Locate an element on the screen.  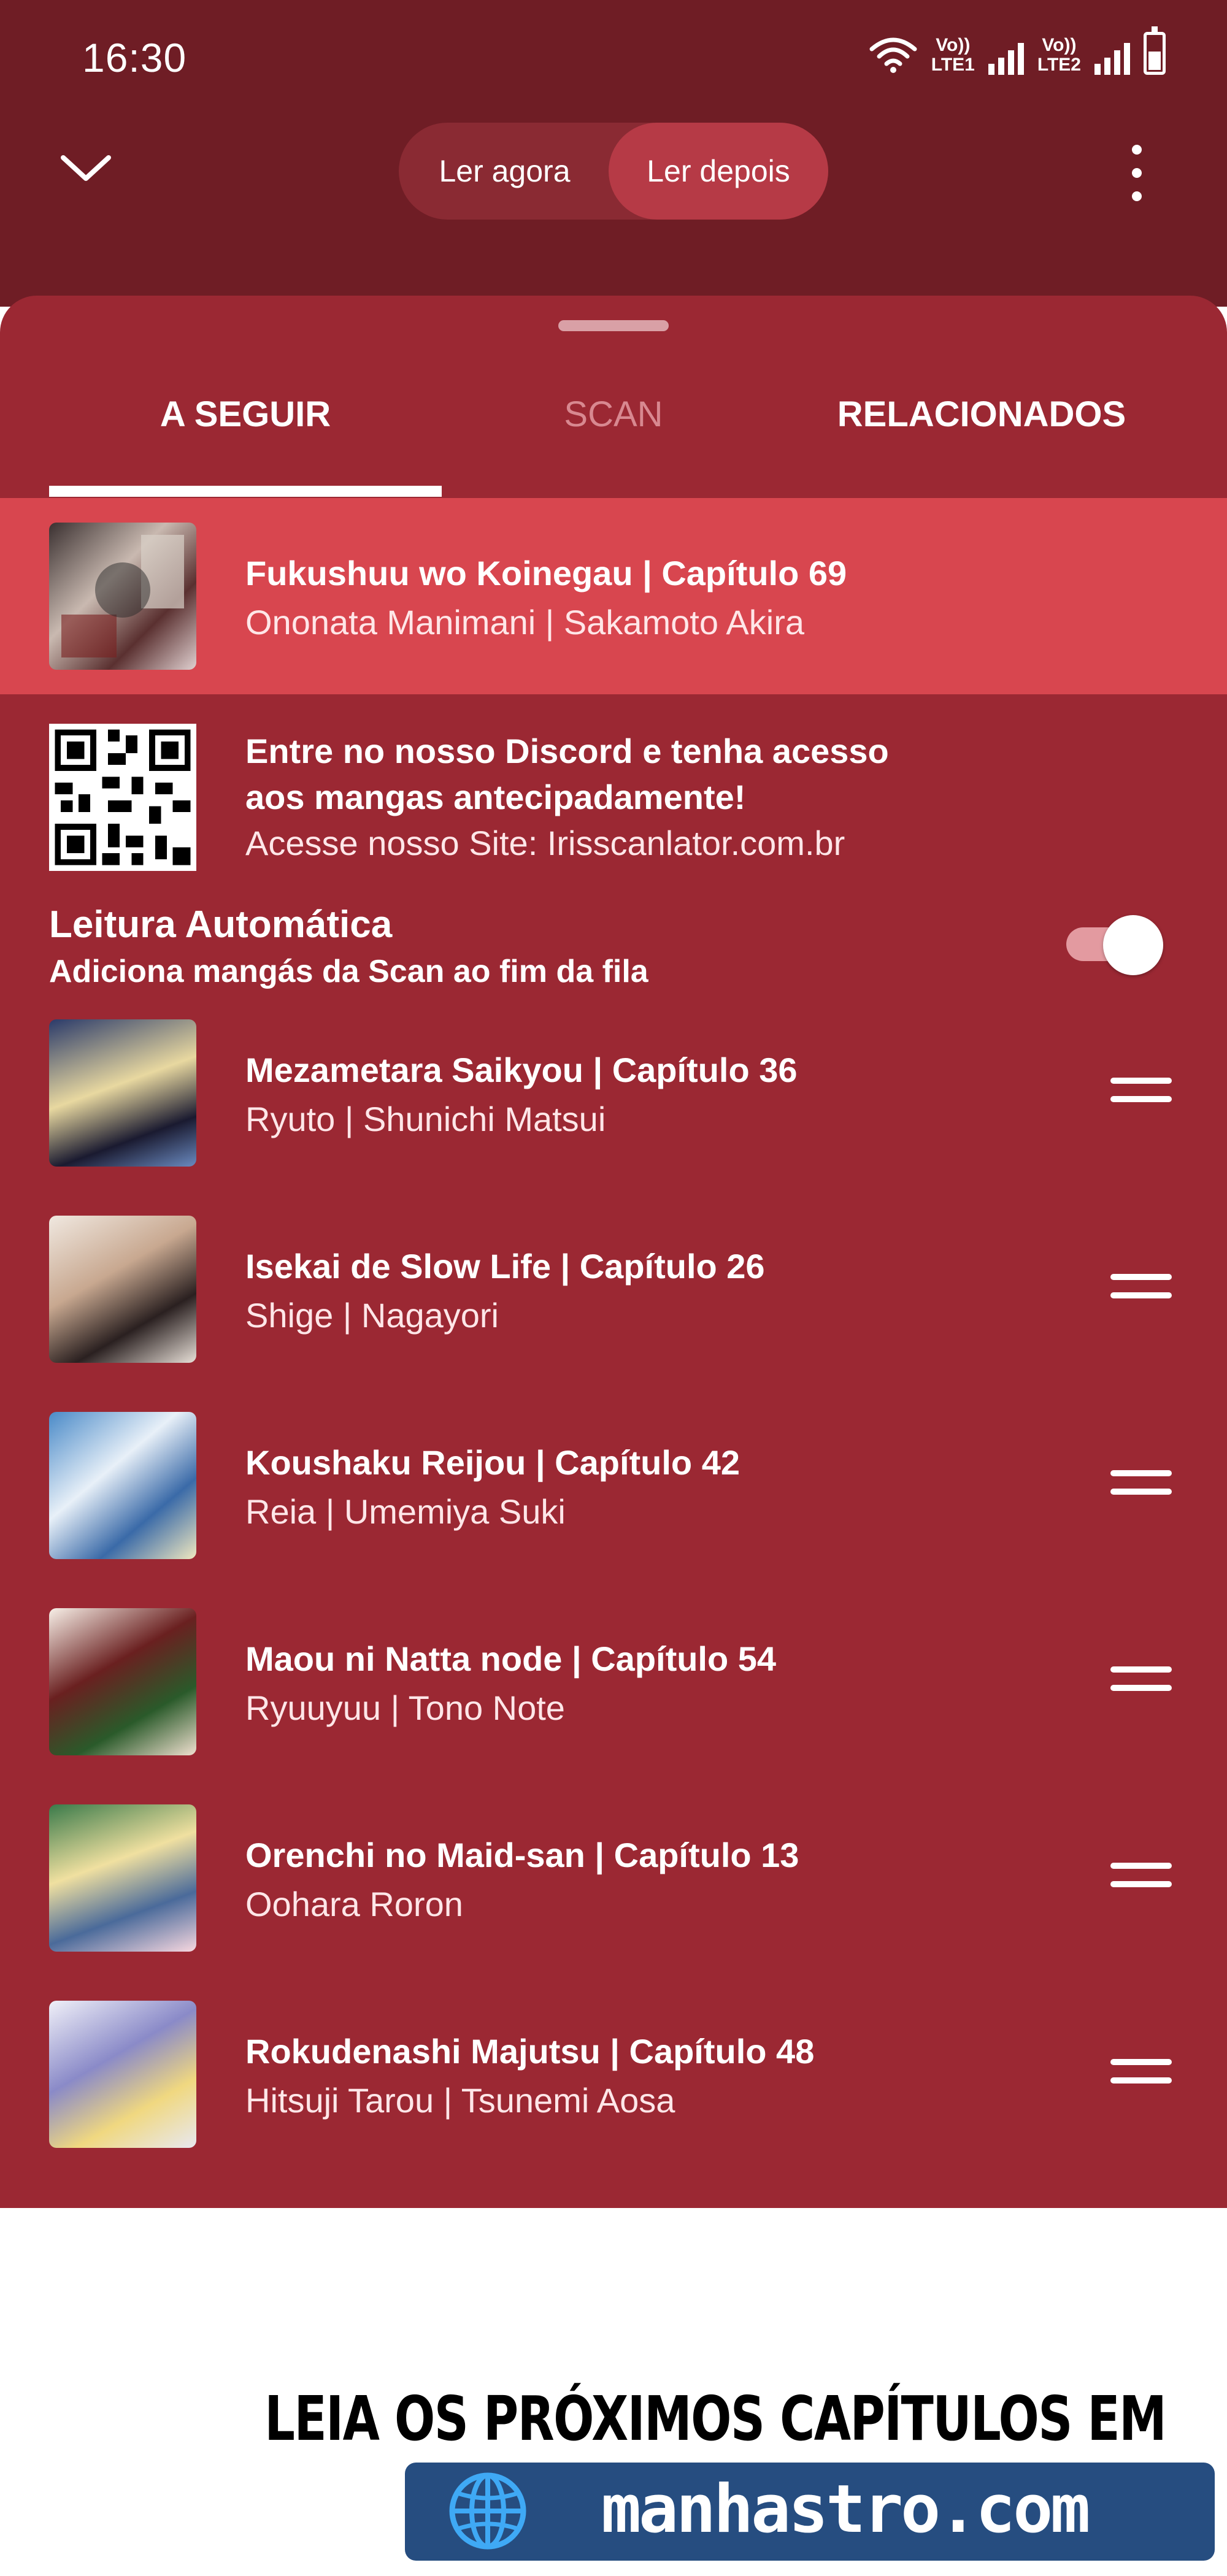
item-title: Fukushuu wo Koinegau | Capítulo 69 is located at coordinates (546, 573).